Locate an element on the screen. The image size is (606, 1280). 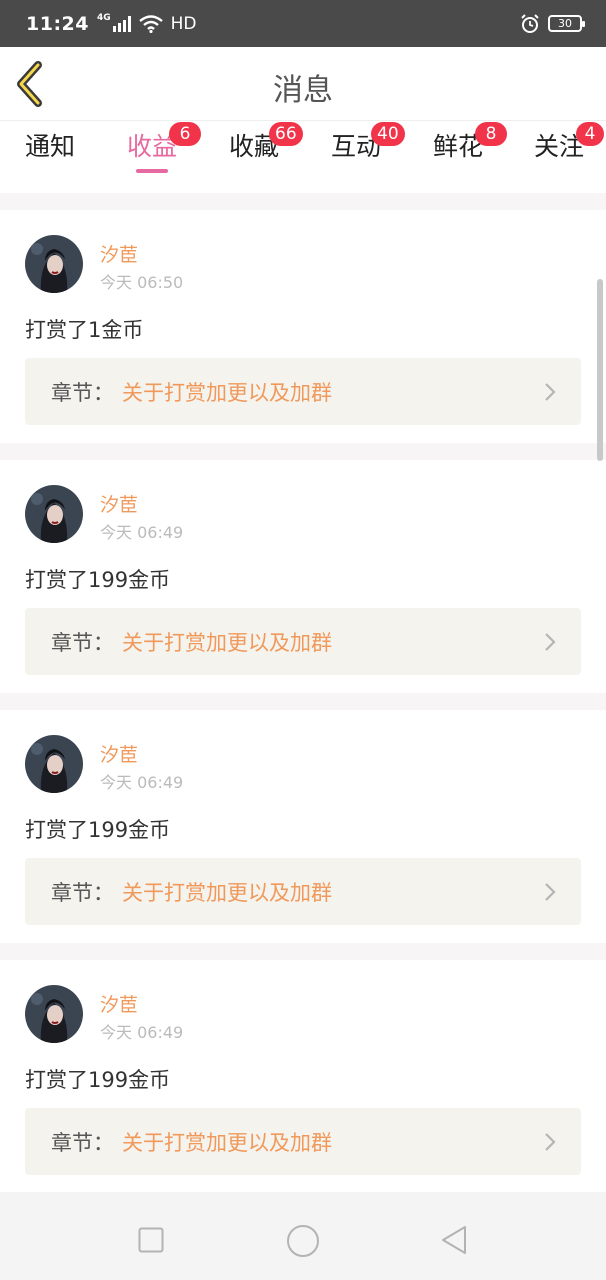
tab-notifications: 通知 is located at coordinates (50, 157).